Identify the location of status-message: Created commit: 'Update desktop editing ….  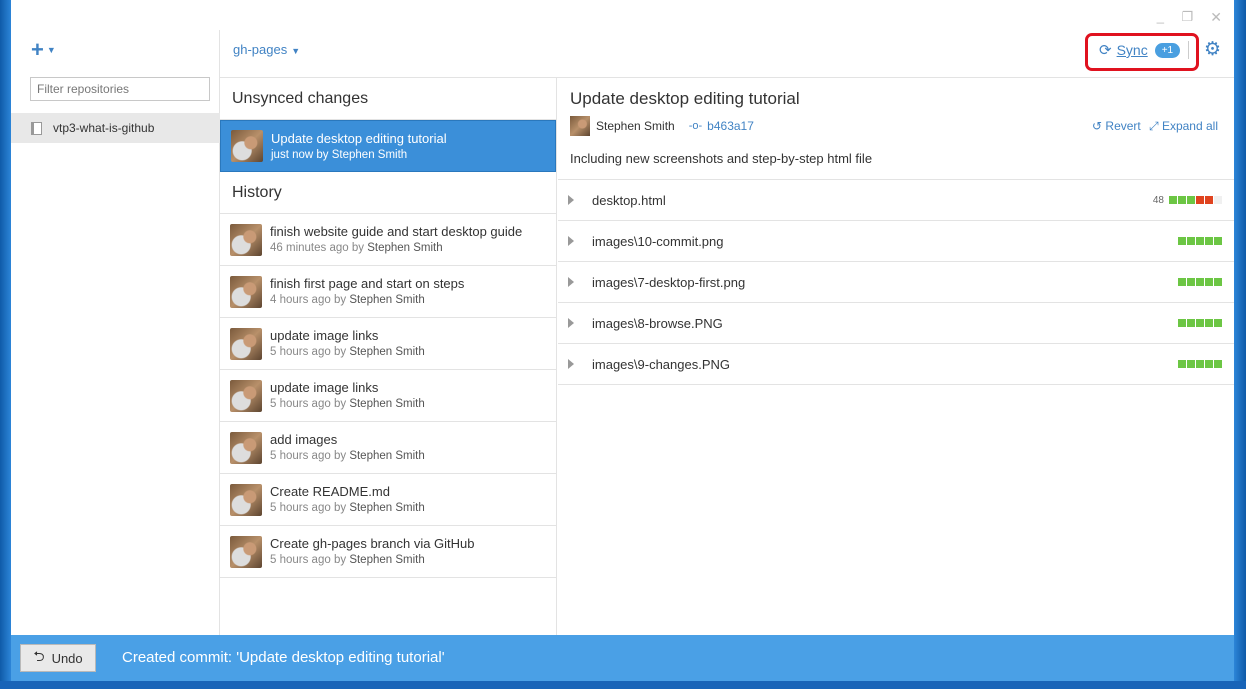
(283, 657).